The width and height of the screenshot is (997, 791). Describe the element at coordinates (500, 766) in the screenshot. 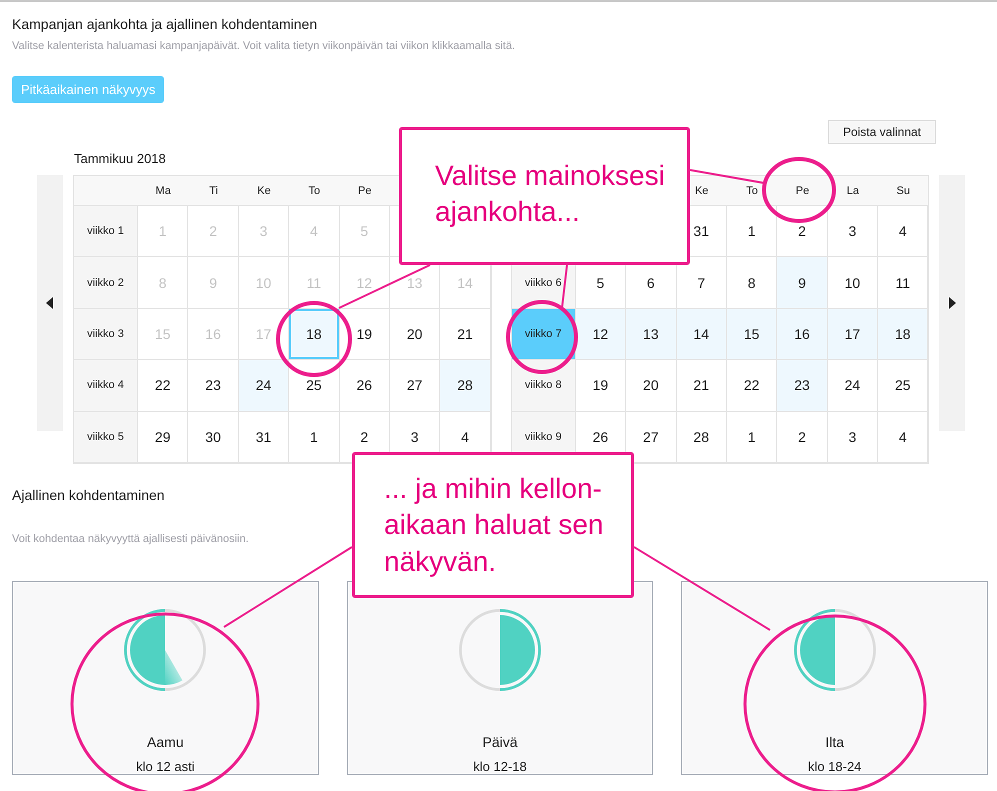

I see `slot-hours: klo 12-18` at that location.